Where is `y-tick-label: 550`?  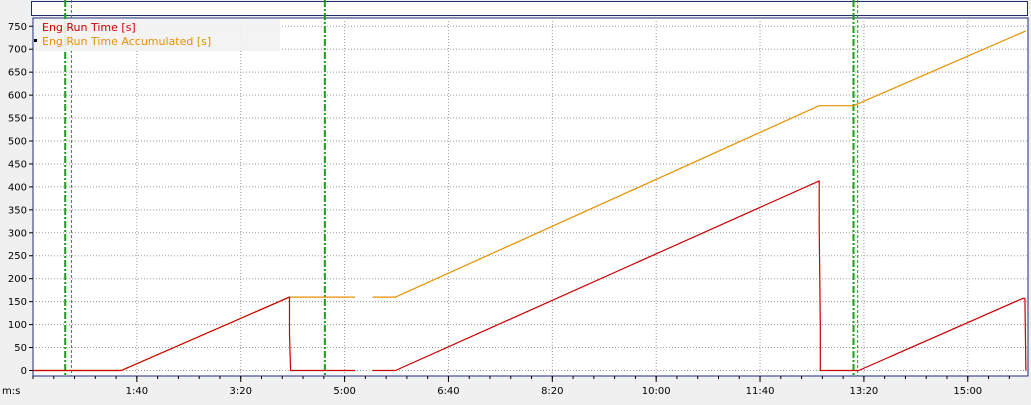
y-tick-label: 550 is located at coordinates (17, 119).